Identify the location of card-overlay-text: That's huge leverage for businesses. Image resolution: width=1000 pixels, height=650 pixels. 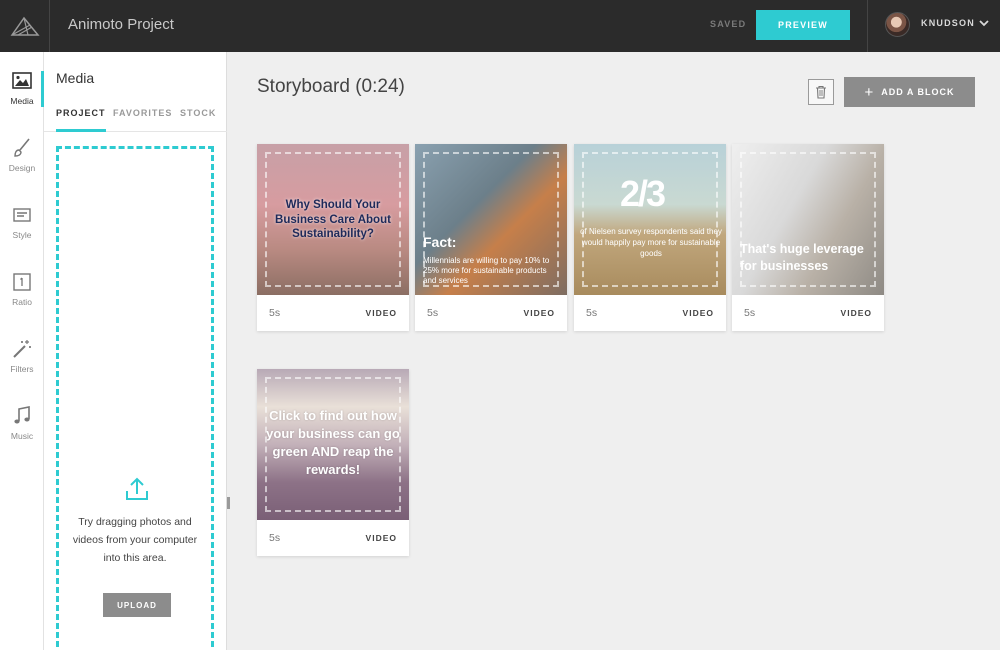
(802, 257).